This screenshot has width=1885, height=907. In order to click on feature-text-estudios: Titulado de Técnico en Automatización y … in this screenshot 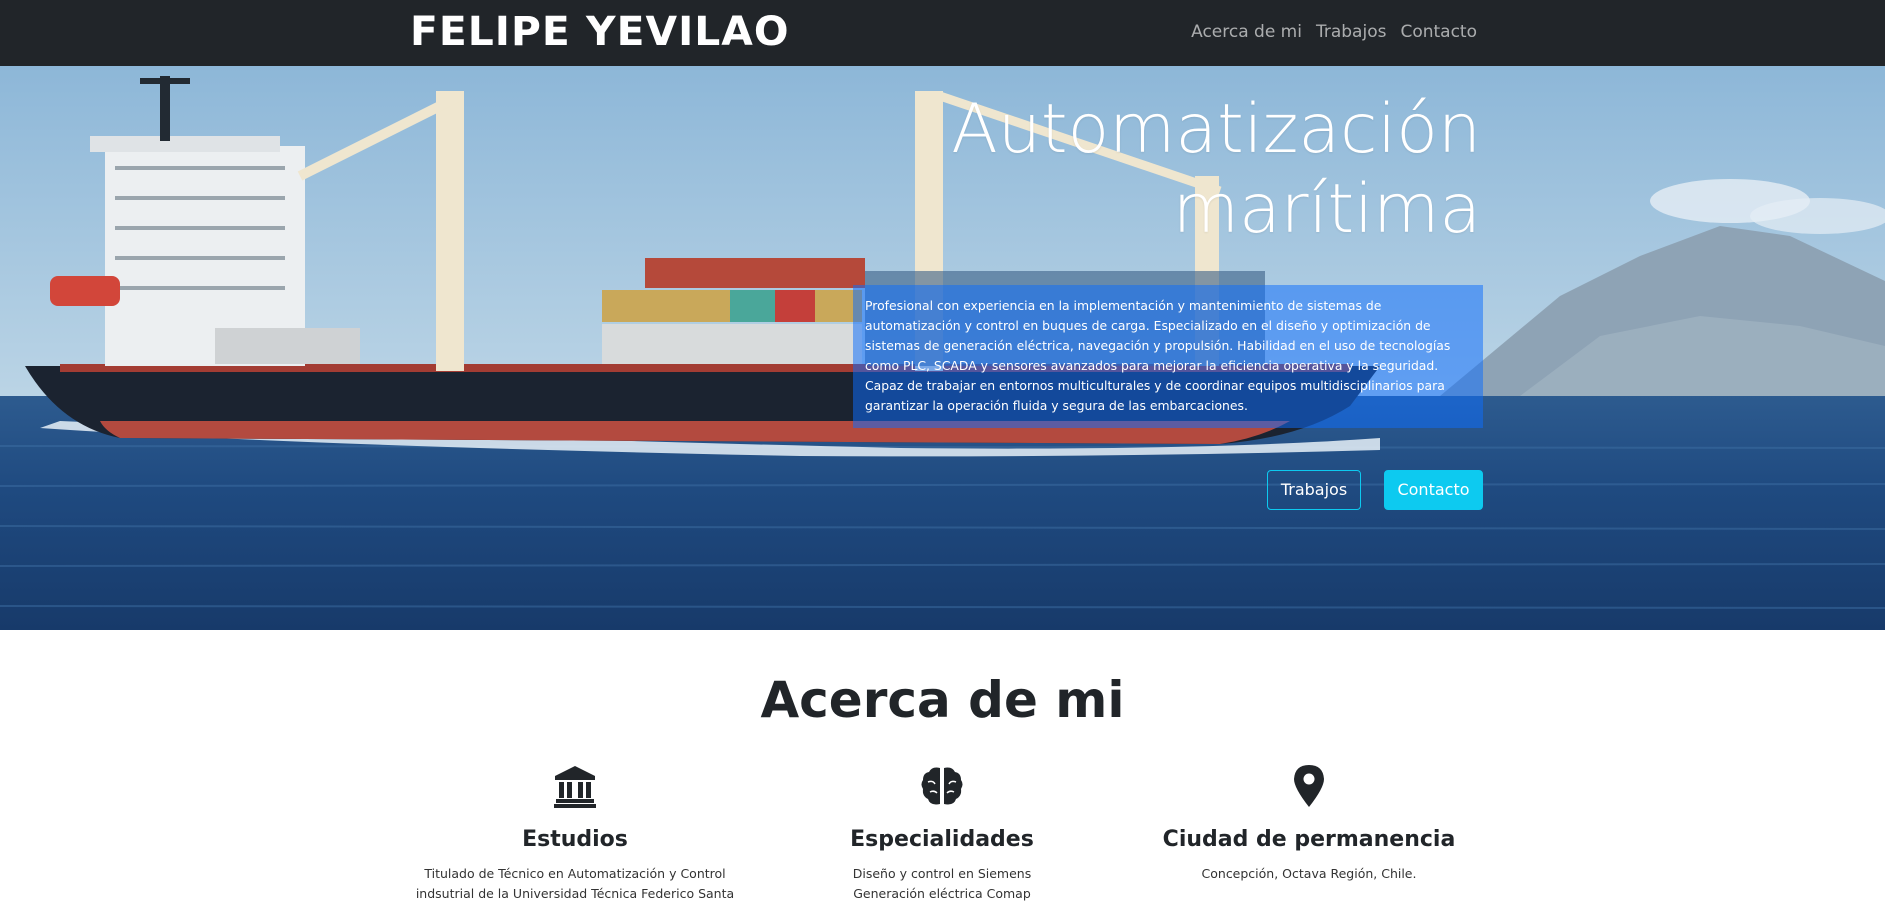, I will do `click(575, 884)`.